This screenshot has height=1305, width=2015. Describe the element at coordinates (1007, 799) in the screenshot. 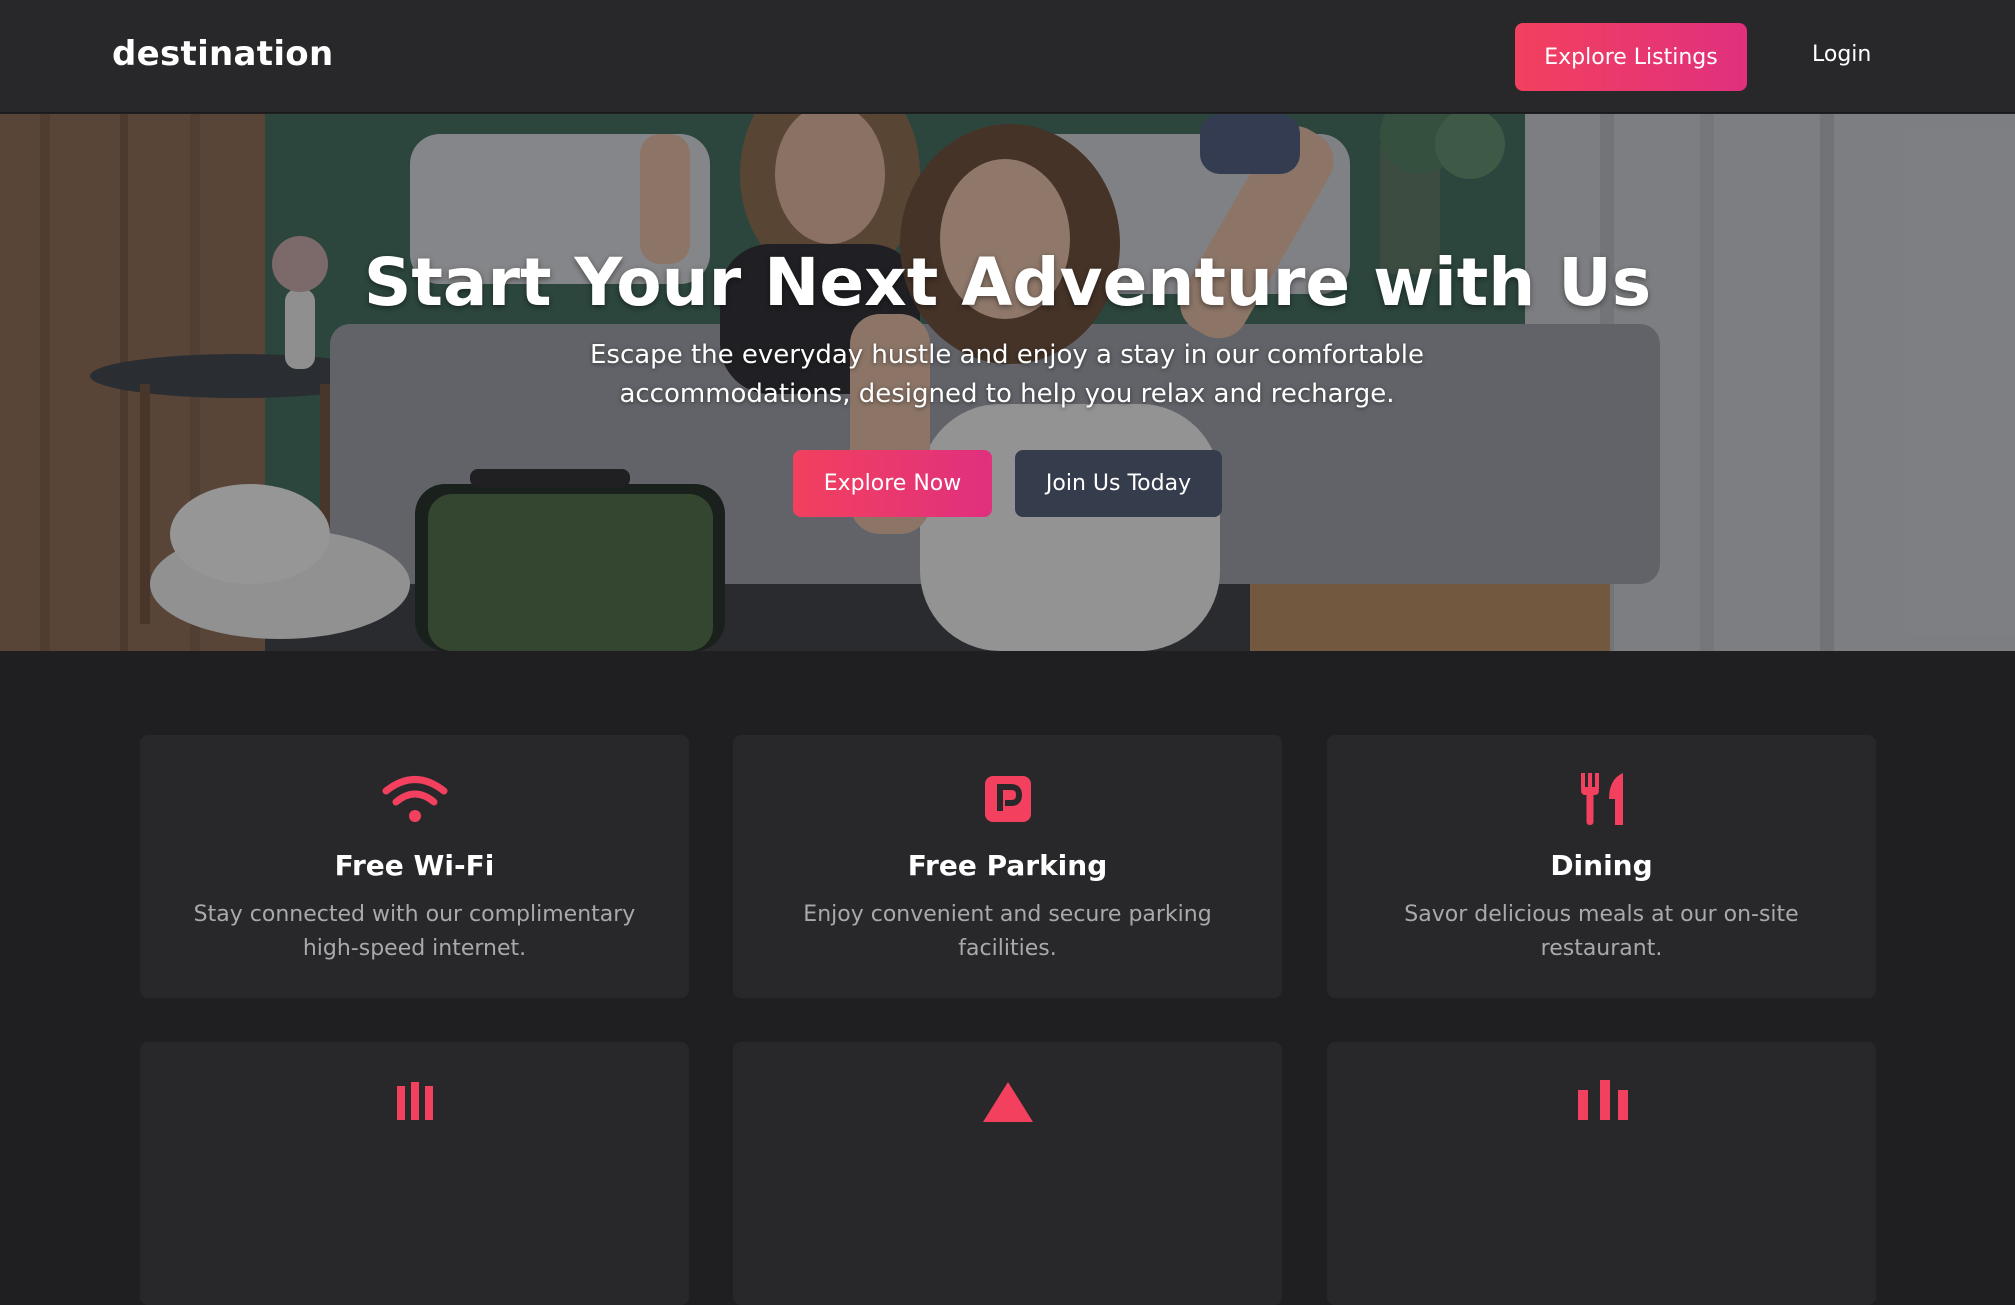

I see `parking-icon` at that location.